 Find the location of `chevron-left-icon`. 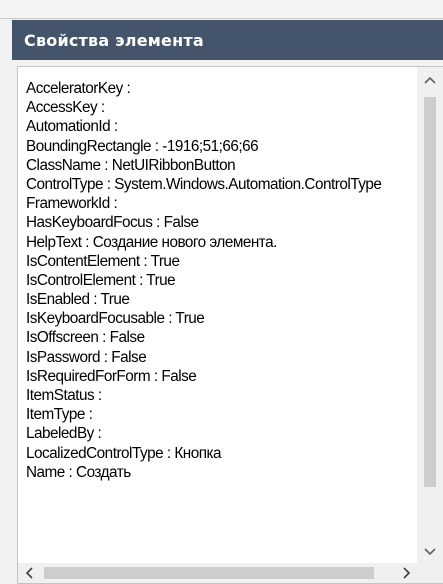

chevron-left-icon is located at coordinates (29, 573).